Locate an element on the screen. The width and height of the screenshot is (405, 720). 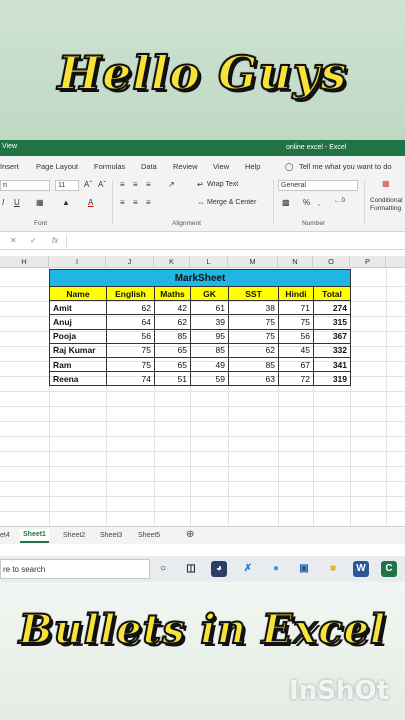
header-hindi: Hindi is located at coordinates (296, 293).